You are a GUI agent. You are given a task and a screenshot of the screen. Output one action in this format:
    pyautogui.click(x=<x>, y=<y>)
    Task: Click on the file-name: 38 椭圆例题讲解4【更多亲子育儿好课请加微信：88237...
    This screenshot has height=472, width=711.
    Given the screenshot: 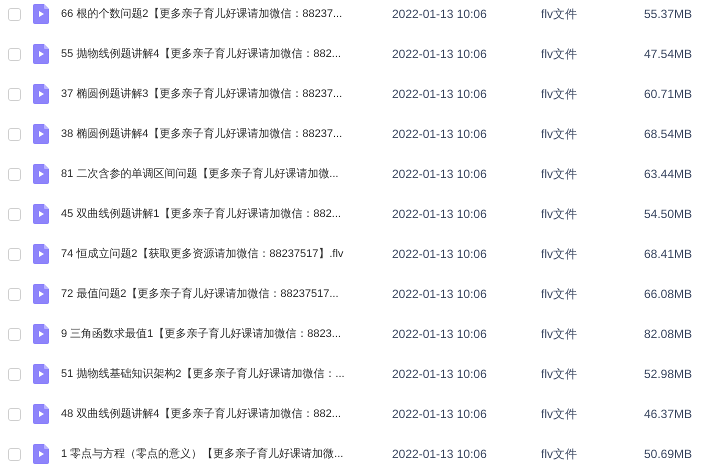 What is the action you would take?
    pyautogui.click(x=226, y=134)
    